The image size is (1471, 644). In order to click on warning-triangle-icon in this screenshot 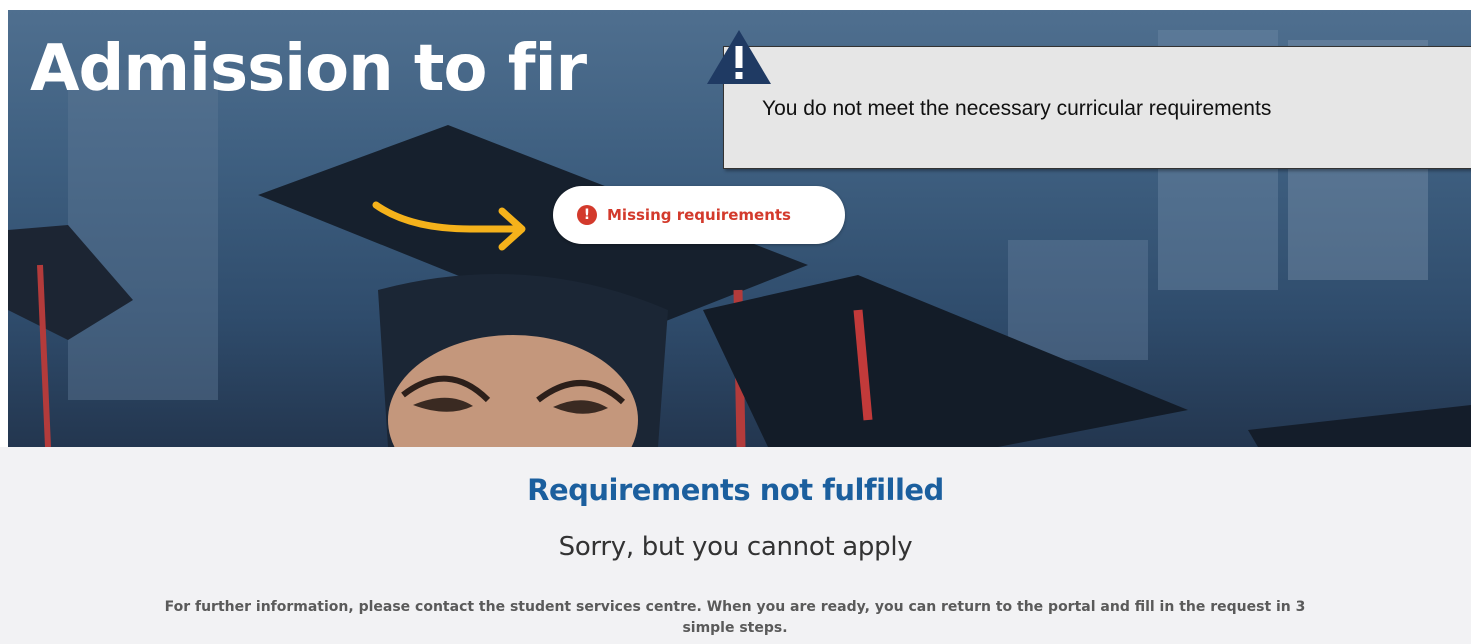, I will do `click(739, 57)`.